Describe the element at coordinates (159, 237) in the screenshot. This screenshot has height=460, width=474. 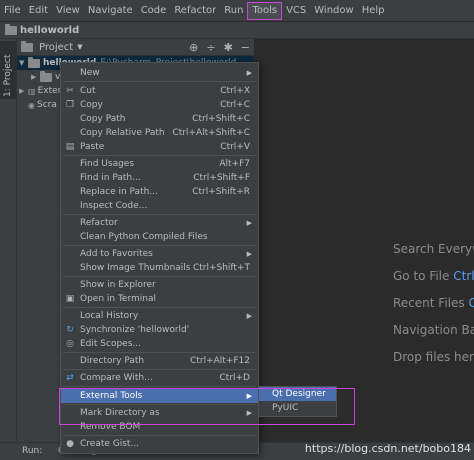
I see `menu-item-clean-python-compiled: Clean Python Compiled Files` at that location.